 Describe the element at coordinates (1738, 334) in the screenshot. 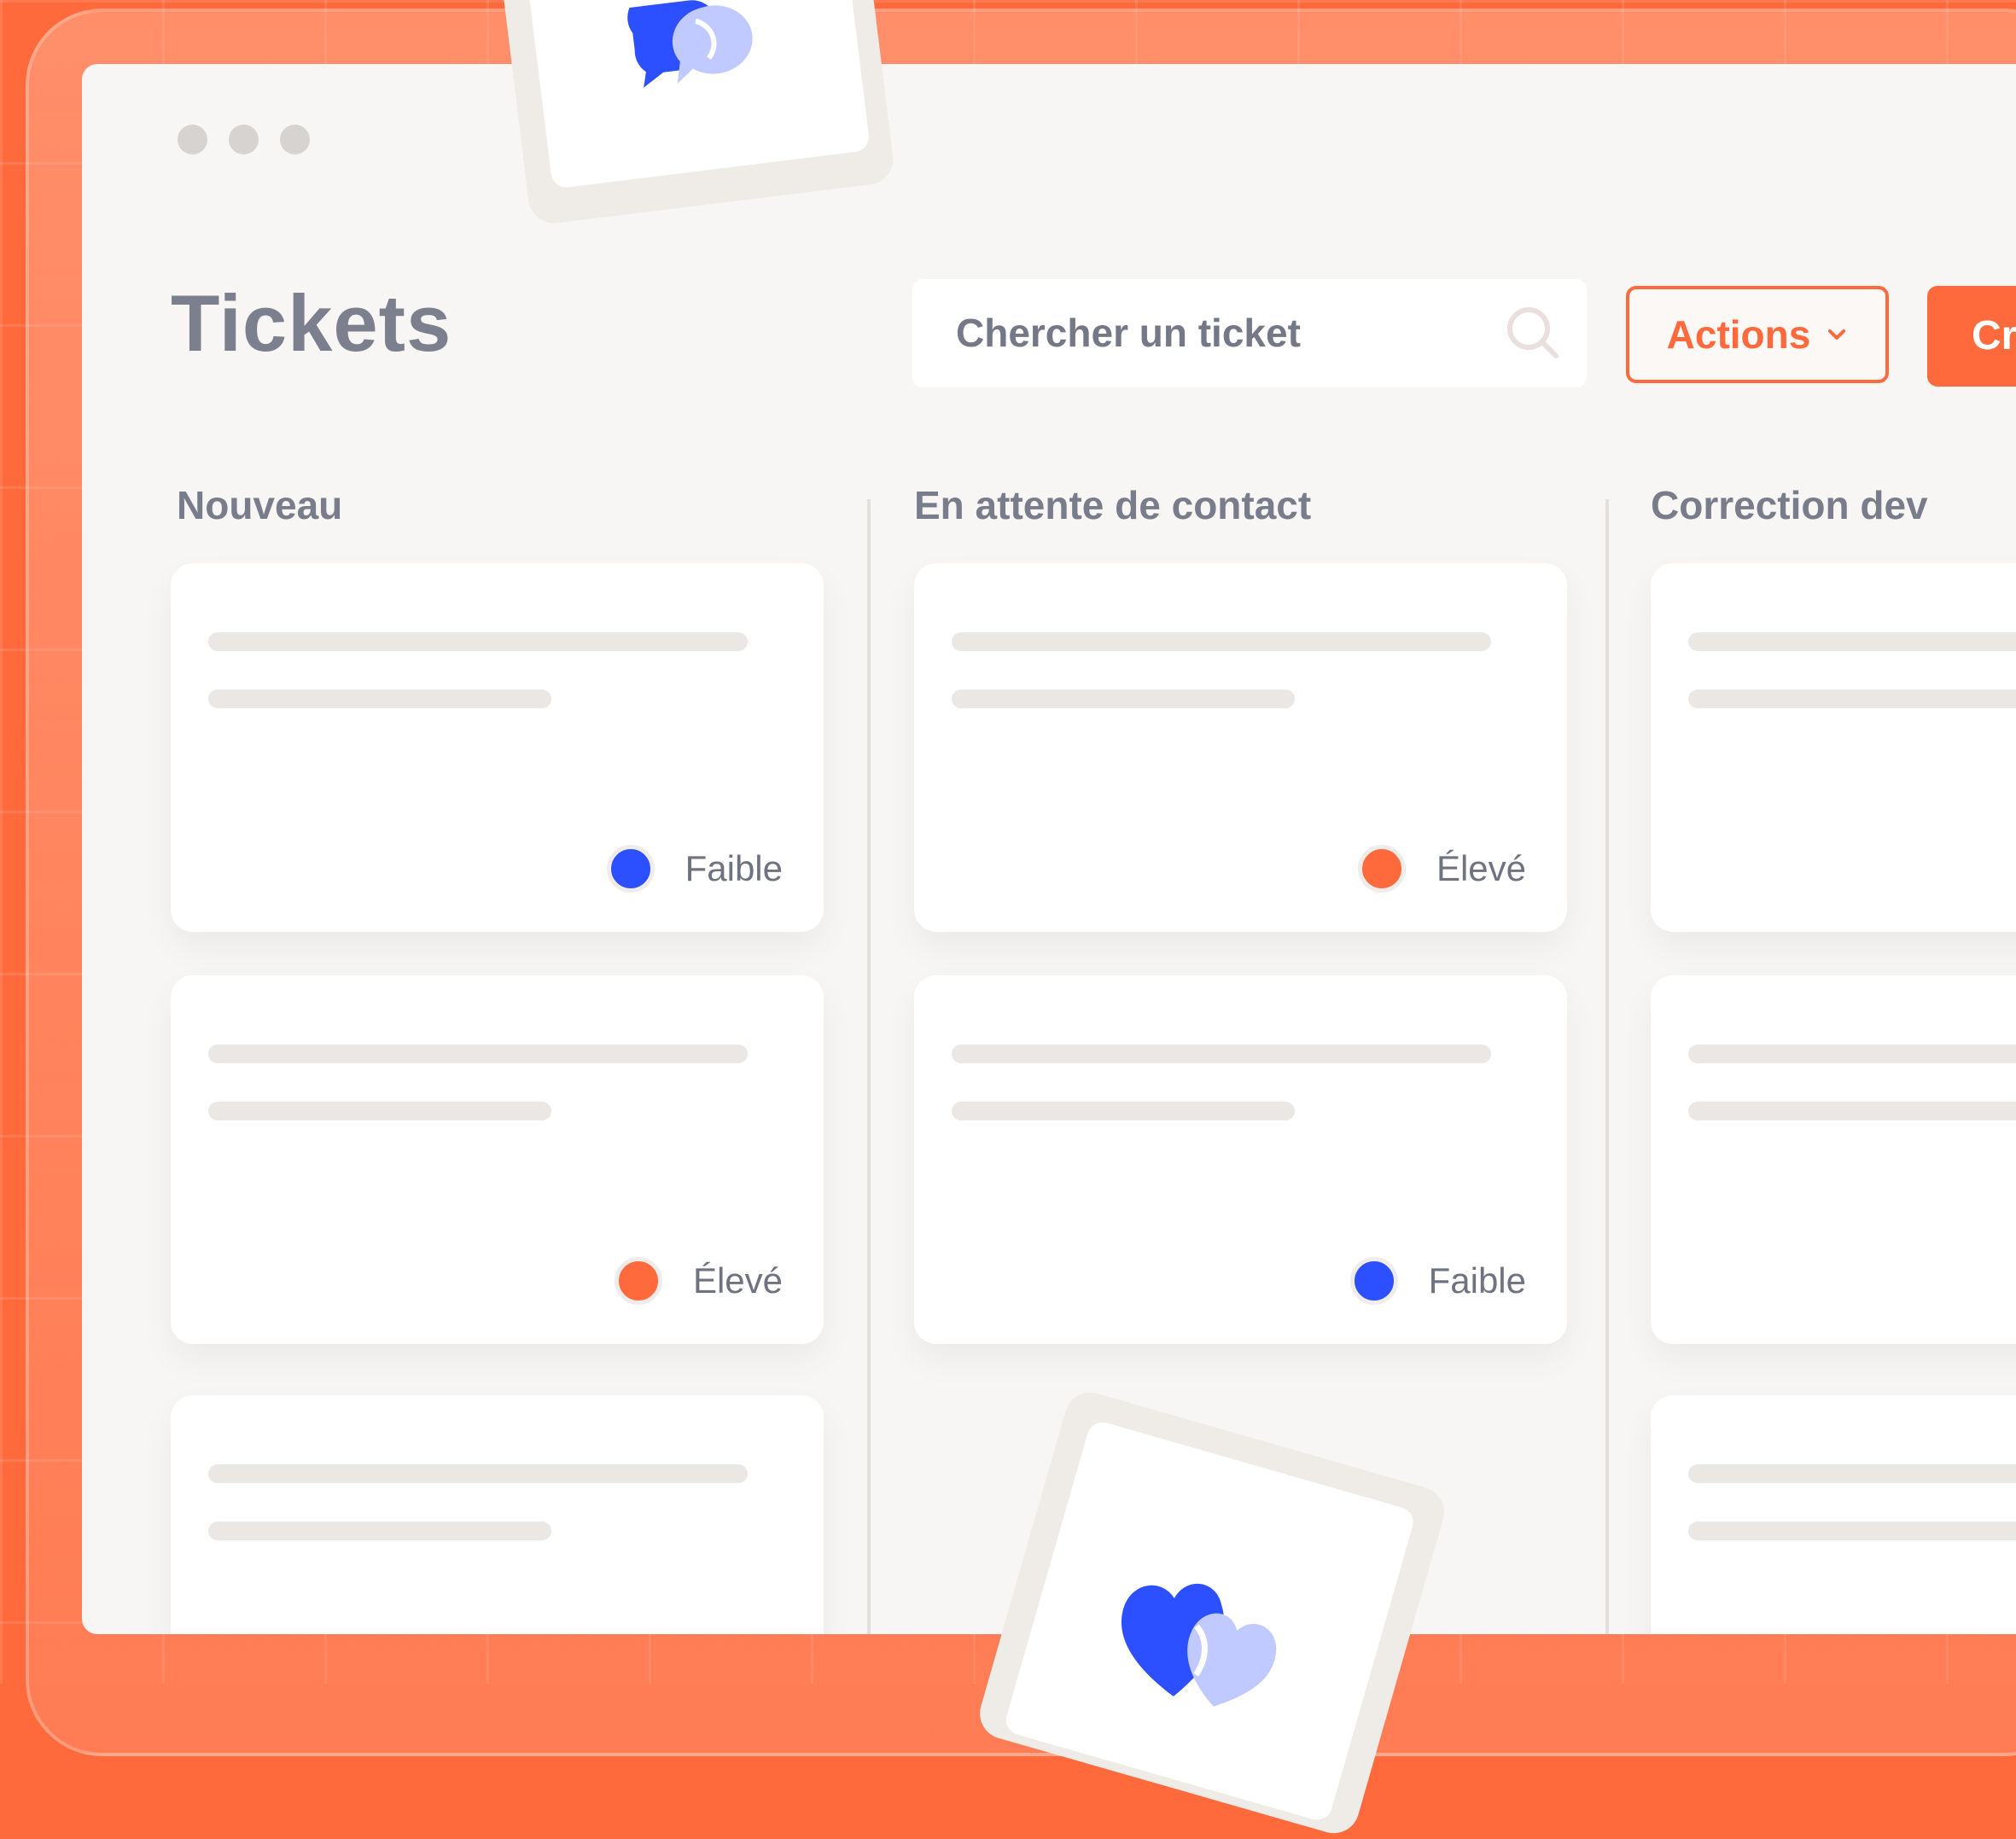

I see `actions-button-label: Actions` at that location.